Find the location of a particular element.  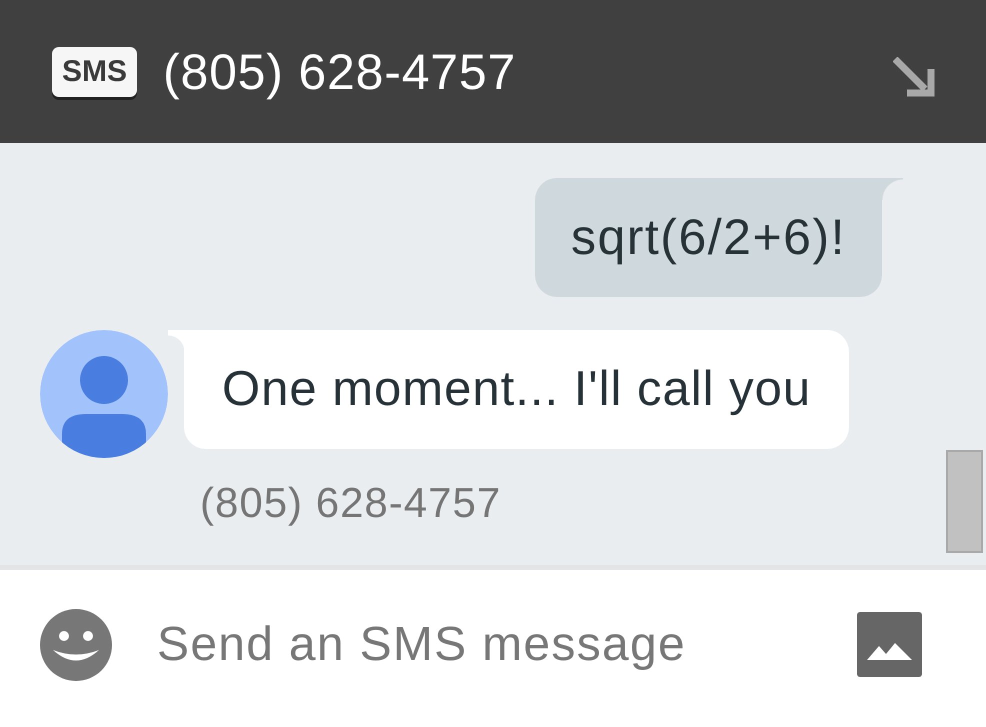

smiley-icon is located at coordinates (76, 644).